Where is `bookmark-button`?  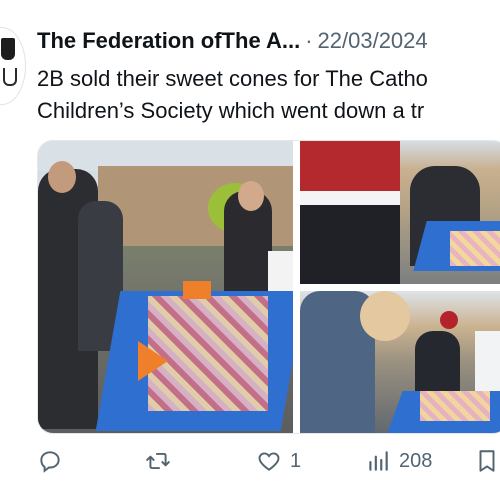 bookmark-button is located at coordinates (487, 461).